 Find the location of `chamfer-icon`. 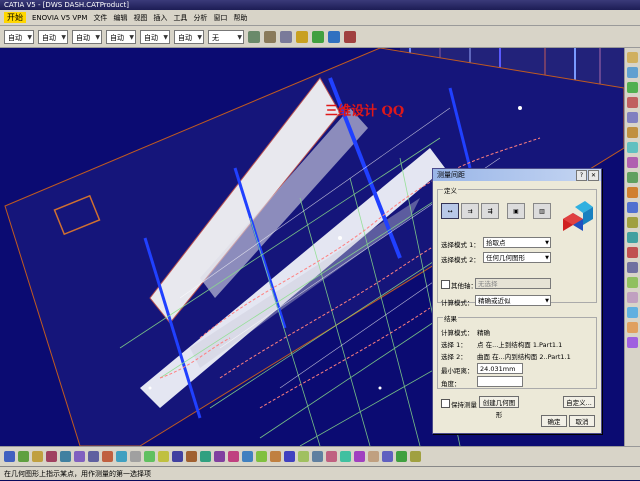

chamfer-icon is located at coordinates (359, 456).